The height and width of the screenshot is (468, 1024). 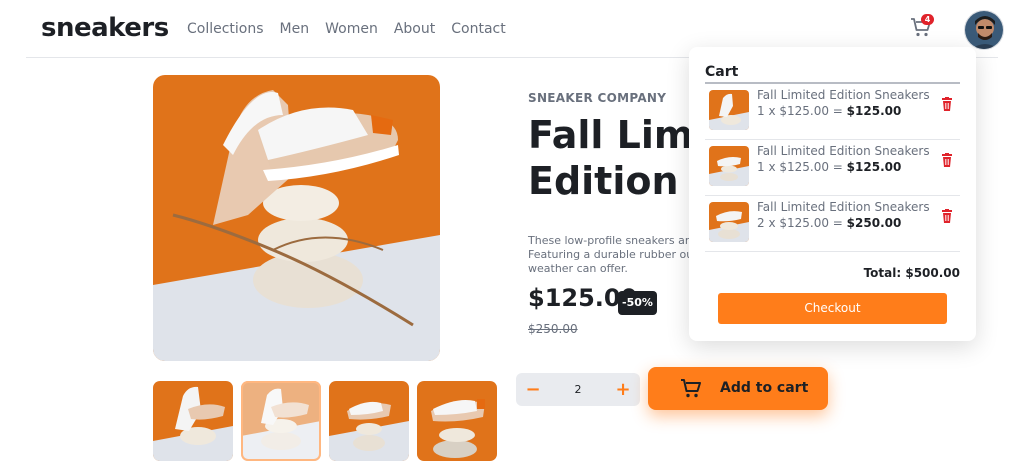 I want to click on user-avatar, so click(x=984, y=30).